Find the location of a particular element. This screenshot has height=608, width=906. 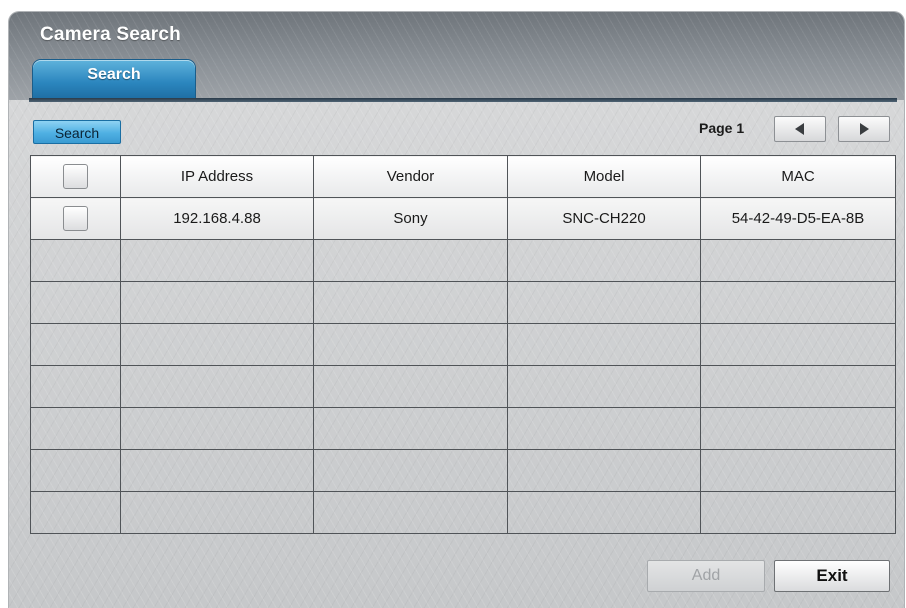

select-all-checkbox is located at coordinates (75, 176).